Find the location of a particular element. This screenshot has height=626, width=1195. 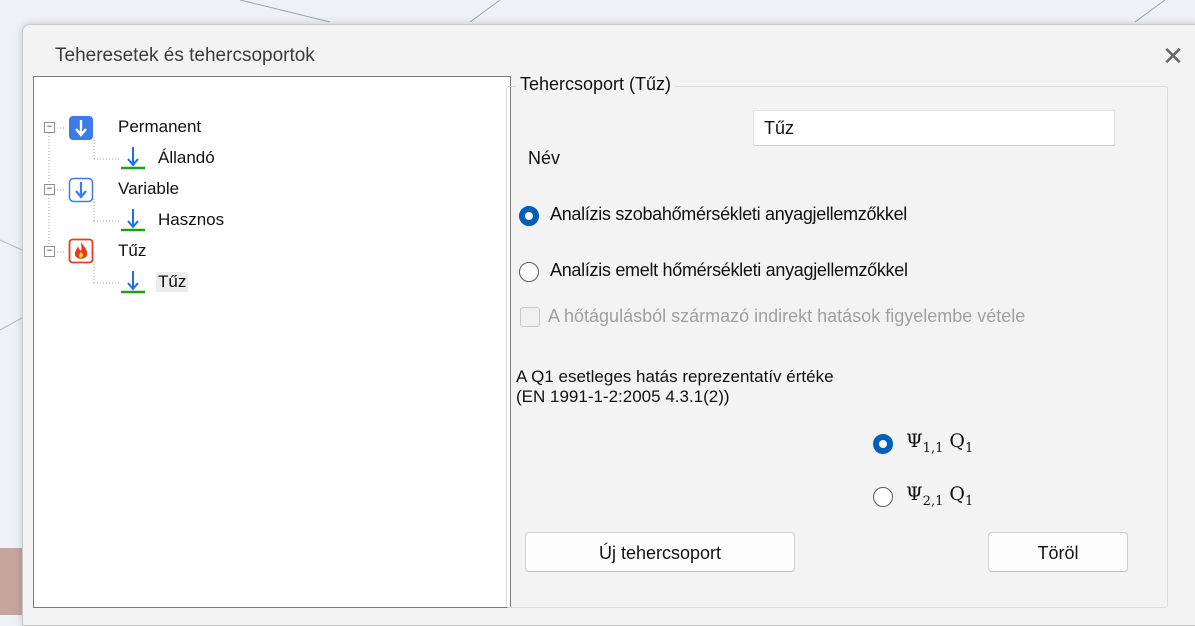

name-label: Név is located at coordinates (544, 158).